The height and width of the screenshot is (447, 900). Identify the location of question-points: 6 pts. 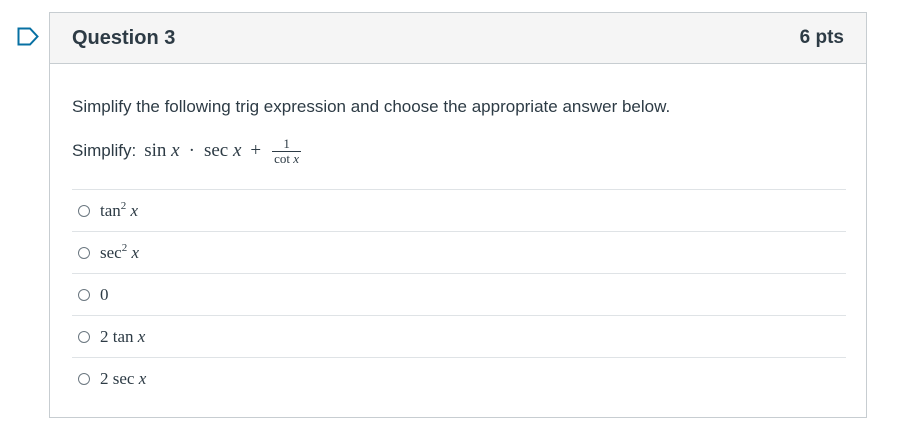
(821, 37).